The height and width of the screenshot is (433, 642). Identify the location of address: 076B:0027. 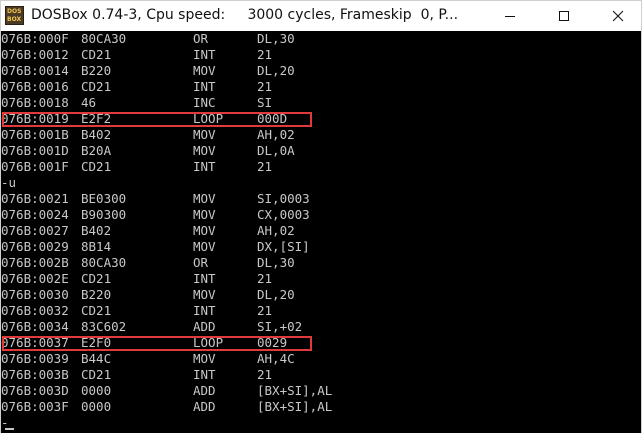
(35, 230).